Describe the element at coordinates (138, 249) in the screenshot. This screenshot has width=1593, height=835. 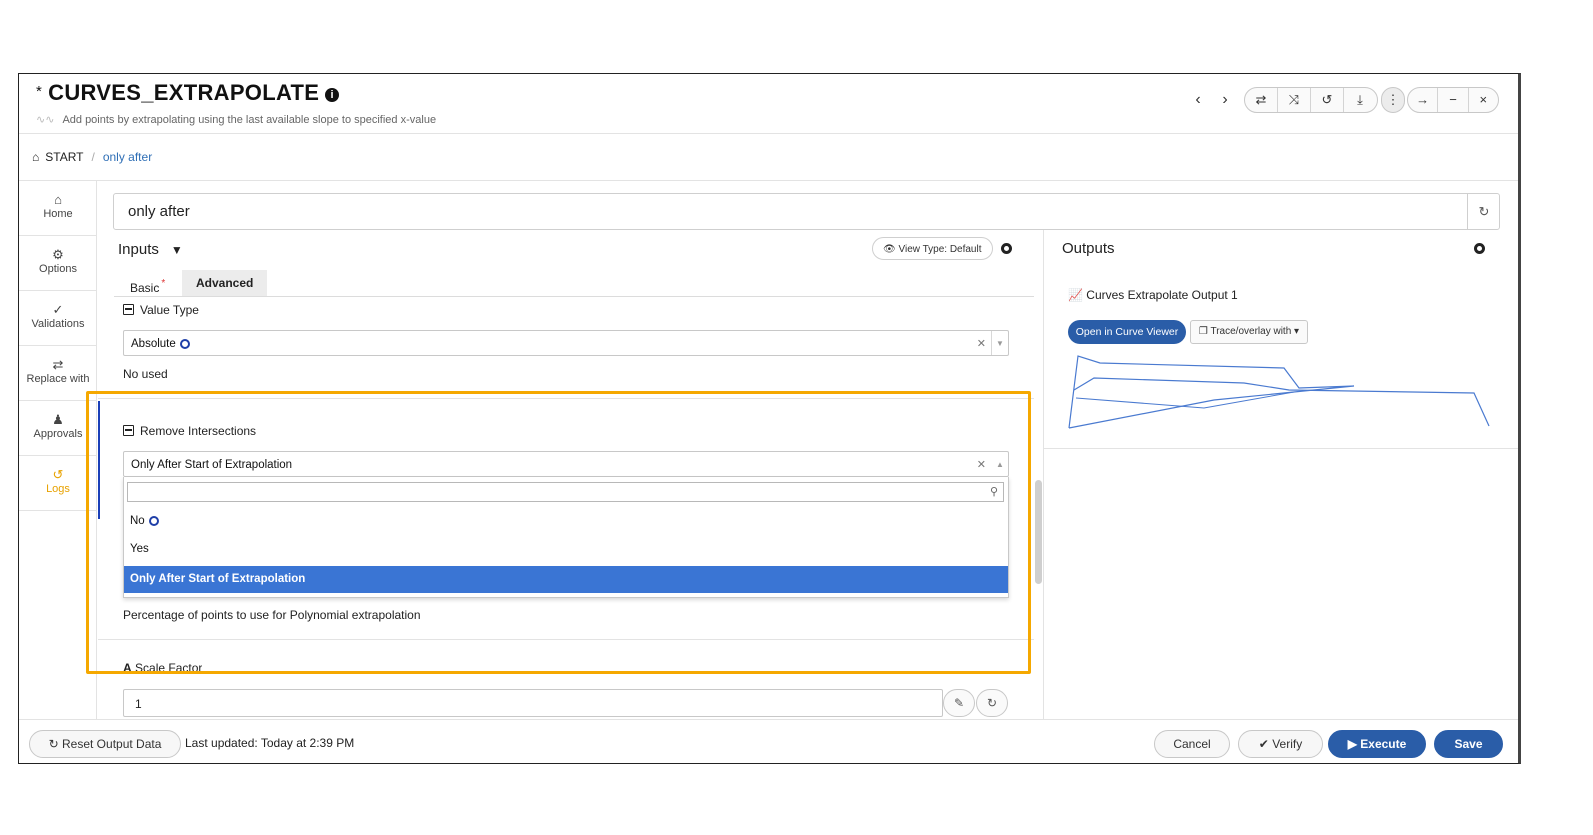
I see `inputs-title: Inputs` at that location.